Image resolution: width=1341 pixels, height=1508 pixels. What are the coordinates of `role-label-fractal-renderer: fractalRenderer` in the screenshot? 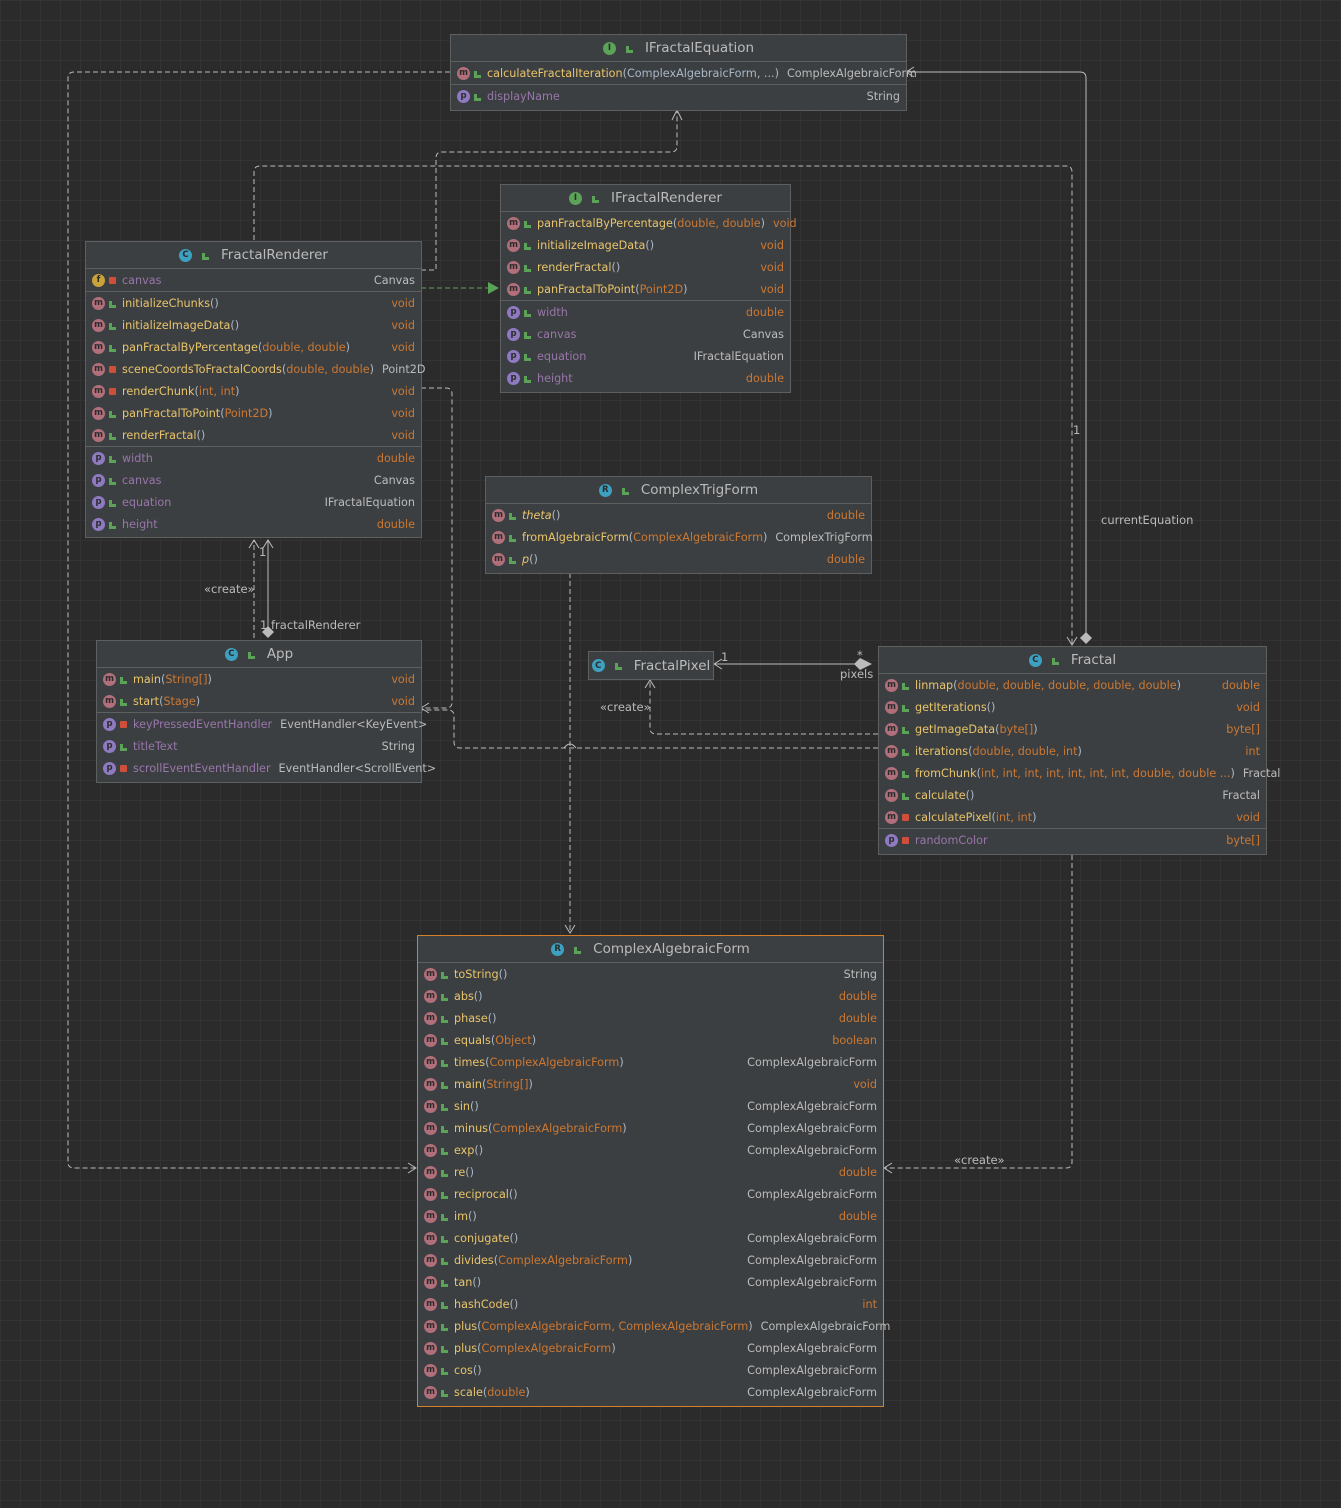 It's located at (316, 625).